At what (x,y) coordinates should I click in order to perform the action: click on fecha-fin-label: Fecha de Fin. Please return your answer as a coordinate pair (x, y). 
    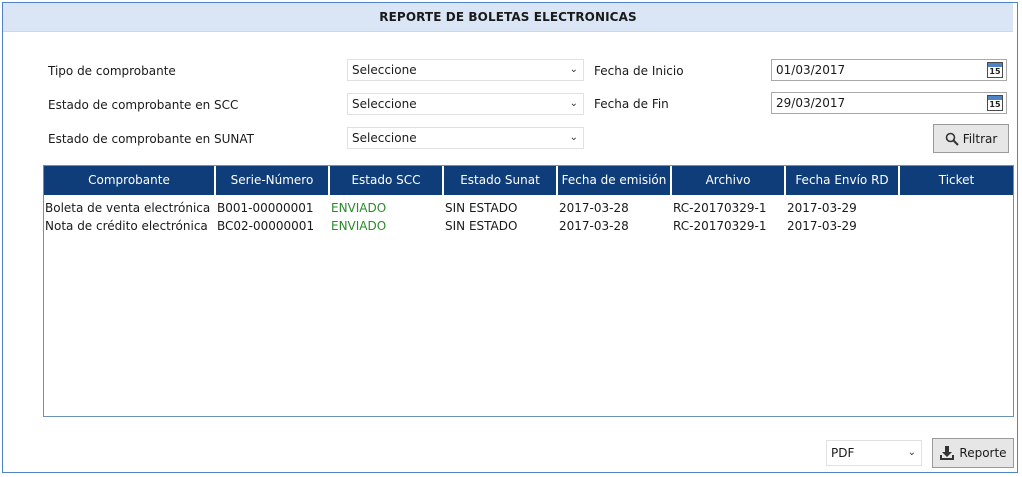
    Looking at the image, I should click on (631, 104).